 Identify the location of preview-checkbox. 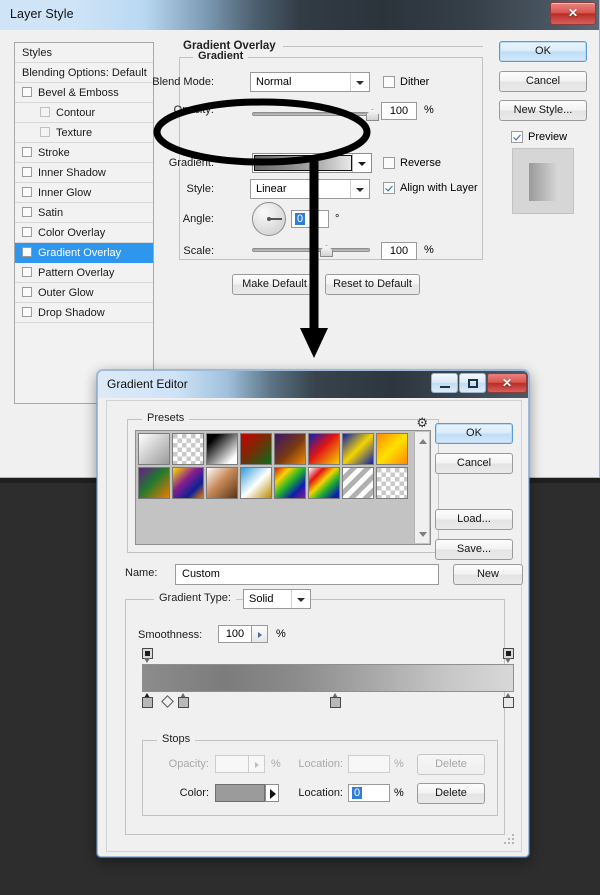
(517, 137).